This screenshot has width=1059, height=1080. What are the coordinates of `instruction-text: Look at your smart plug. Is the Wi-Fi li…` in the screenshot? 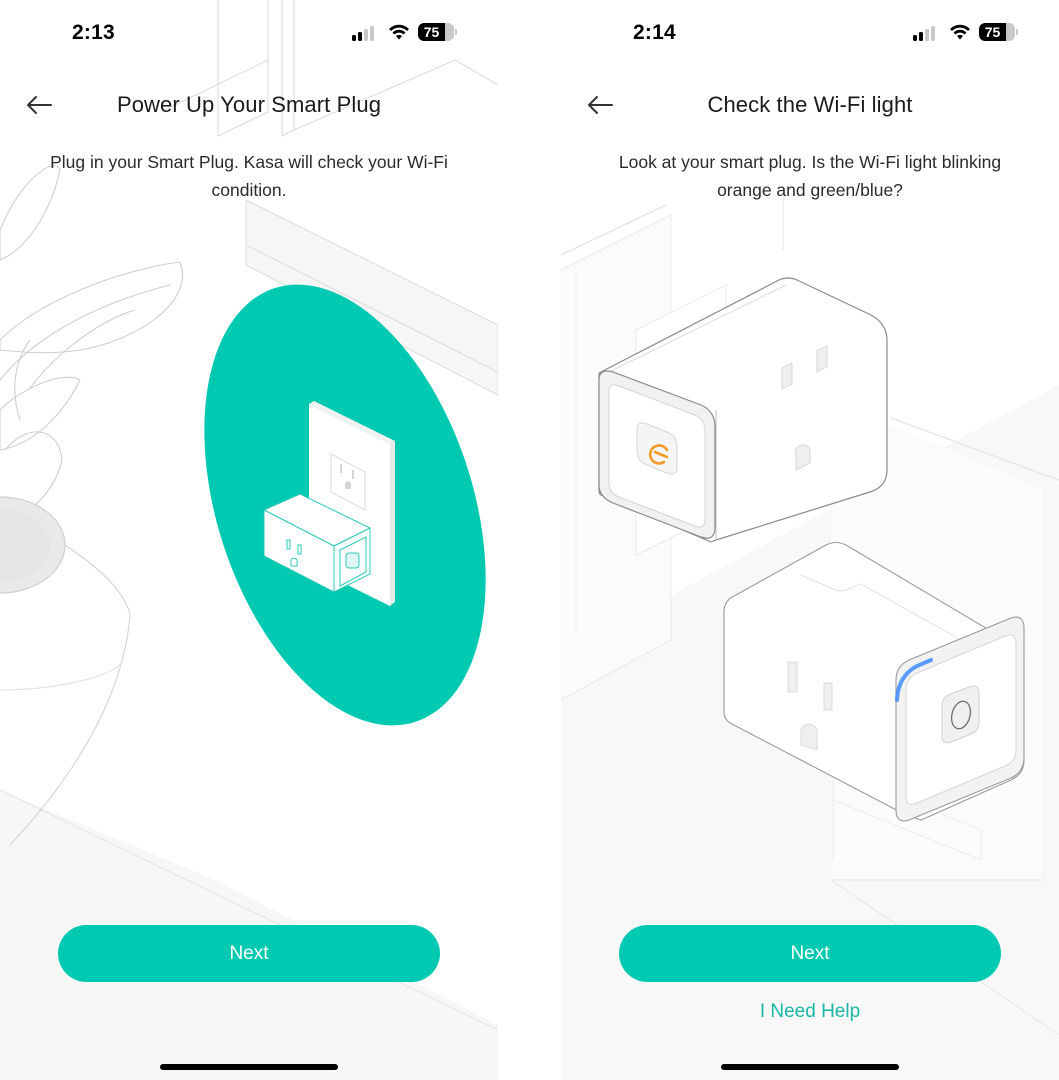 It's located at (810, 176).